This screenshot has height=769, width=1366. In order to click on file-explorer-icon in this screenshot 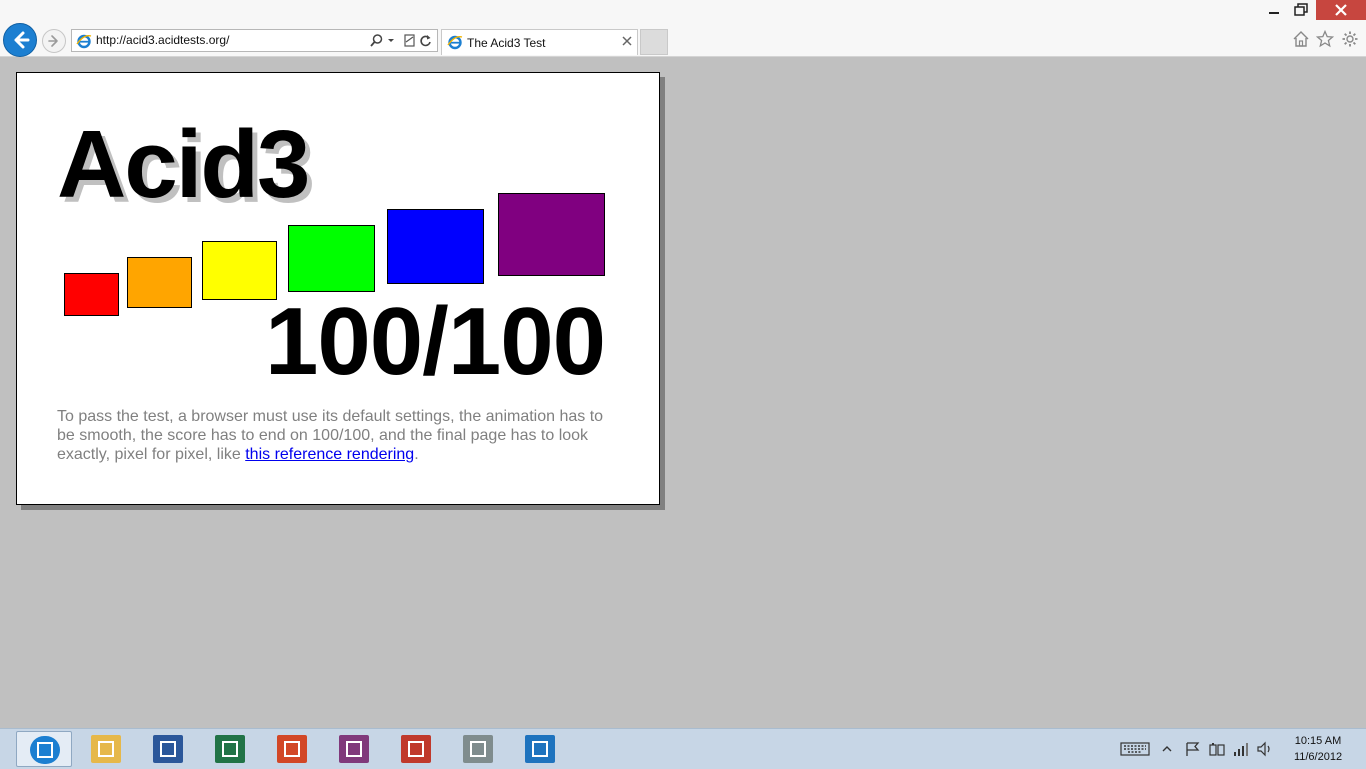, I will do `click(106, 749)`.